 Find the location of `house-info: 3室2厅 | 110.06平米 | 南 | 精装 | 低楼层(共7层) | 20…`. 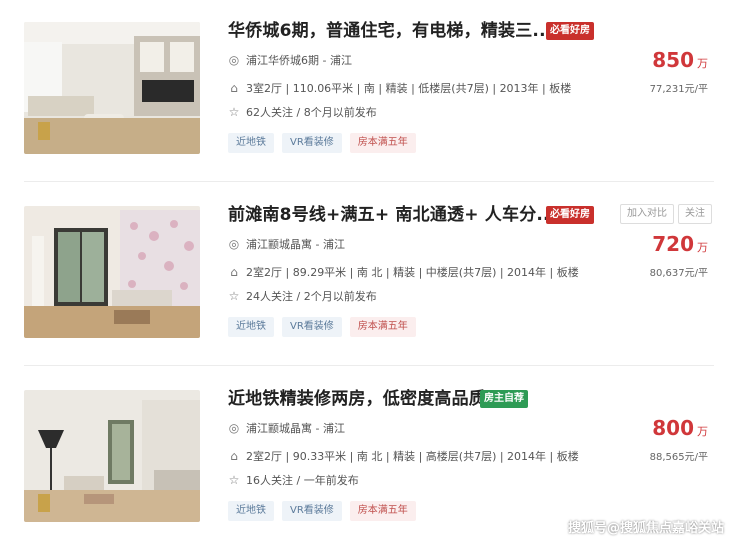

house-info: 3室2厅 | 110.06平米 | 南 | 精装 | 低楼层(共7层) | 20… is located at coordinates (409, 88).